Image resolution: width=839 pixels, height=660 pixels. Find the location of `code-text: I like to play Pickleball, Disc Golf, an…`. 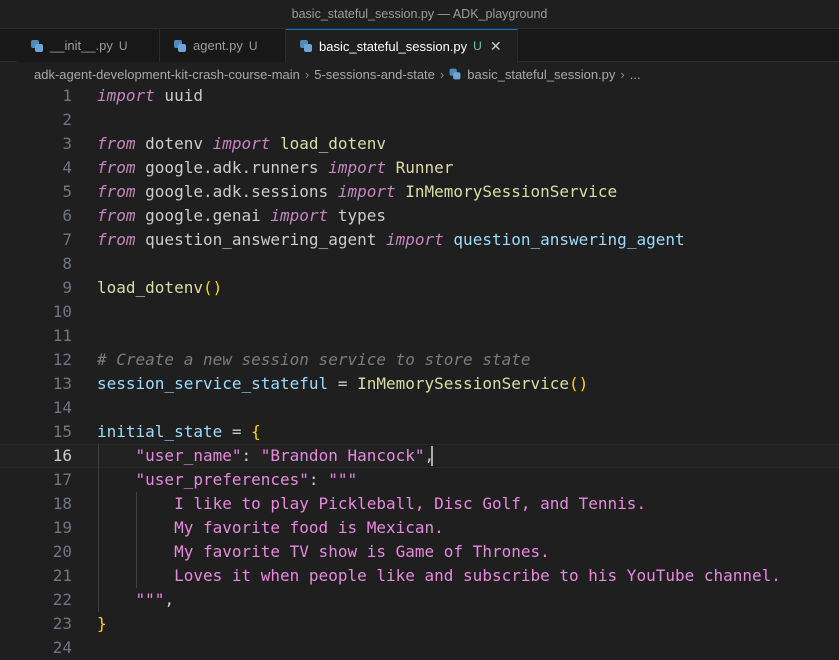

code-text: I like to play Pickleball, Disc Golf, an… is located at coordinates (371, 504).